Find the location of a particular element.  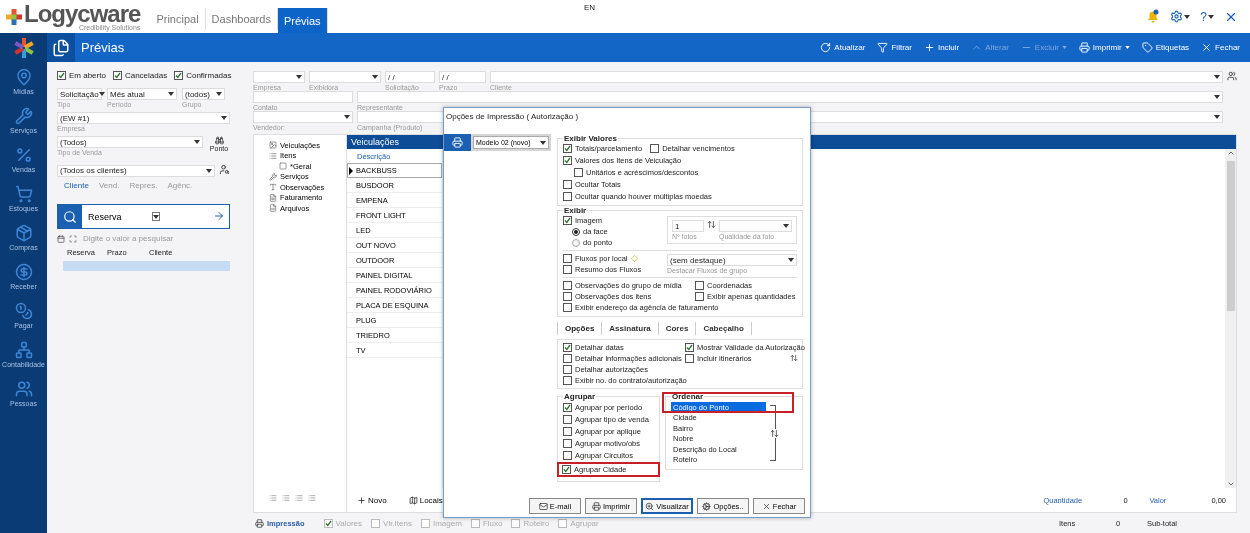

checkbox-label: Agrupar is located at coordinates (584, 523).